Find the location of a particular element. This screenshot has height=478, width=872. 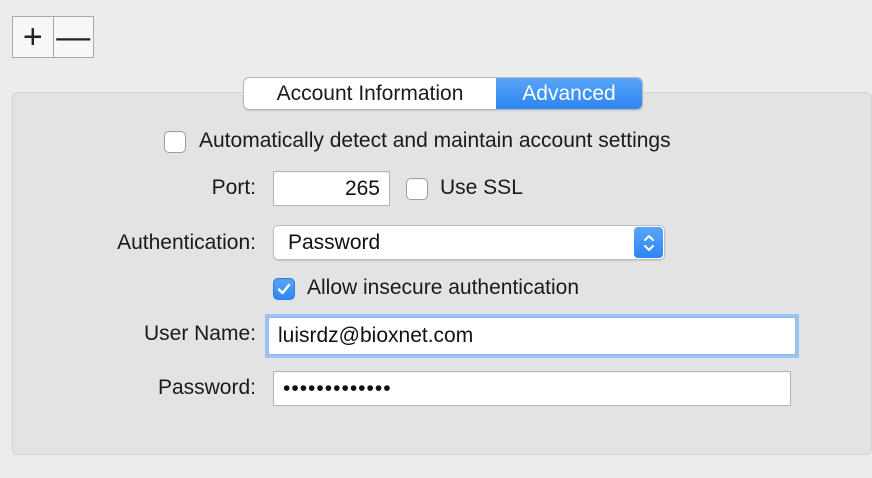

add-account-button: + is located at coordinates (33, 37).